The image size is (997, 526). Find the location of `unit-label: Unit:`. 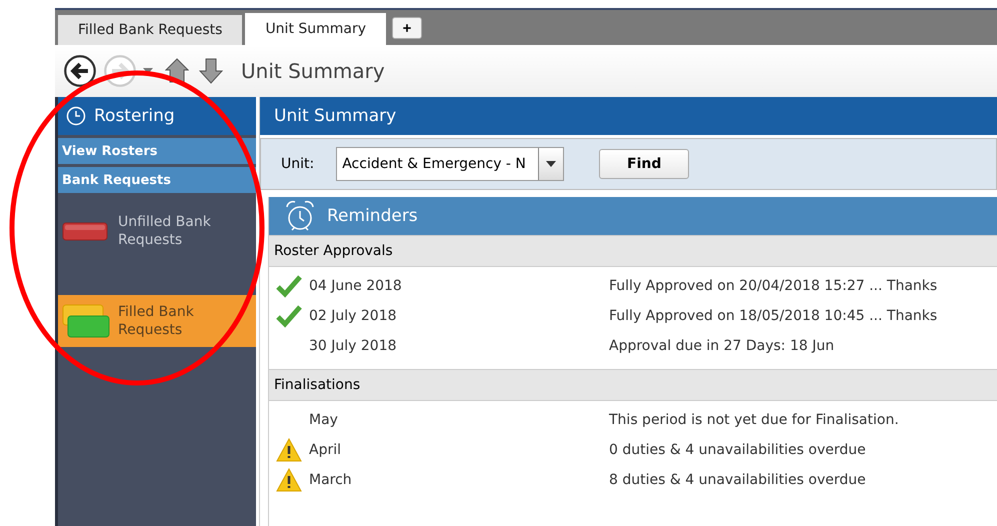

unit-label: Unit: is located at coordinates (297, 164).